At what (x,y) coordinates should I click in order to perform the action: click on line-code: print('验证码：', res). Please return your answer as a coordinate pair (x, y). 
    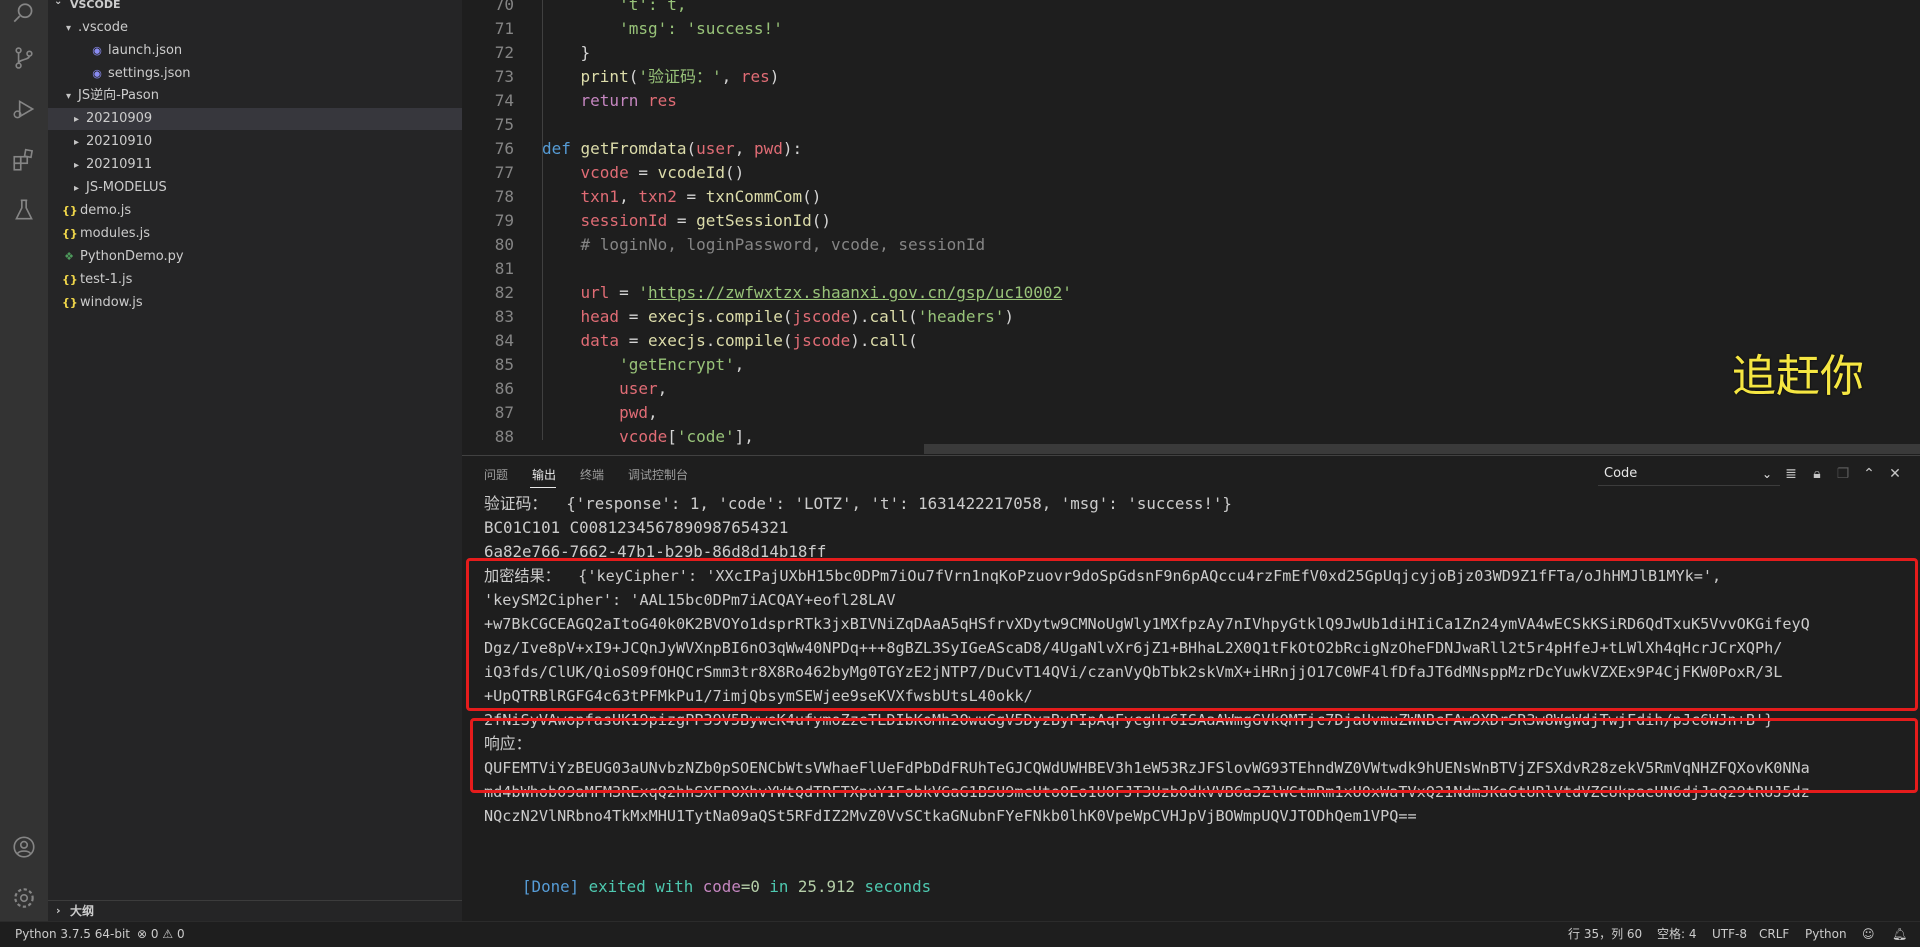
    Looking at the image, I should click on (661, 77).